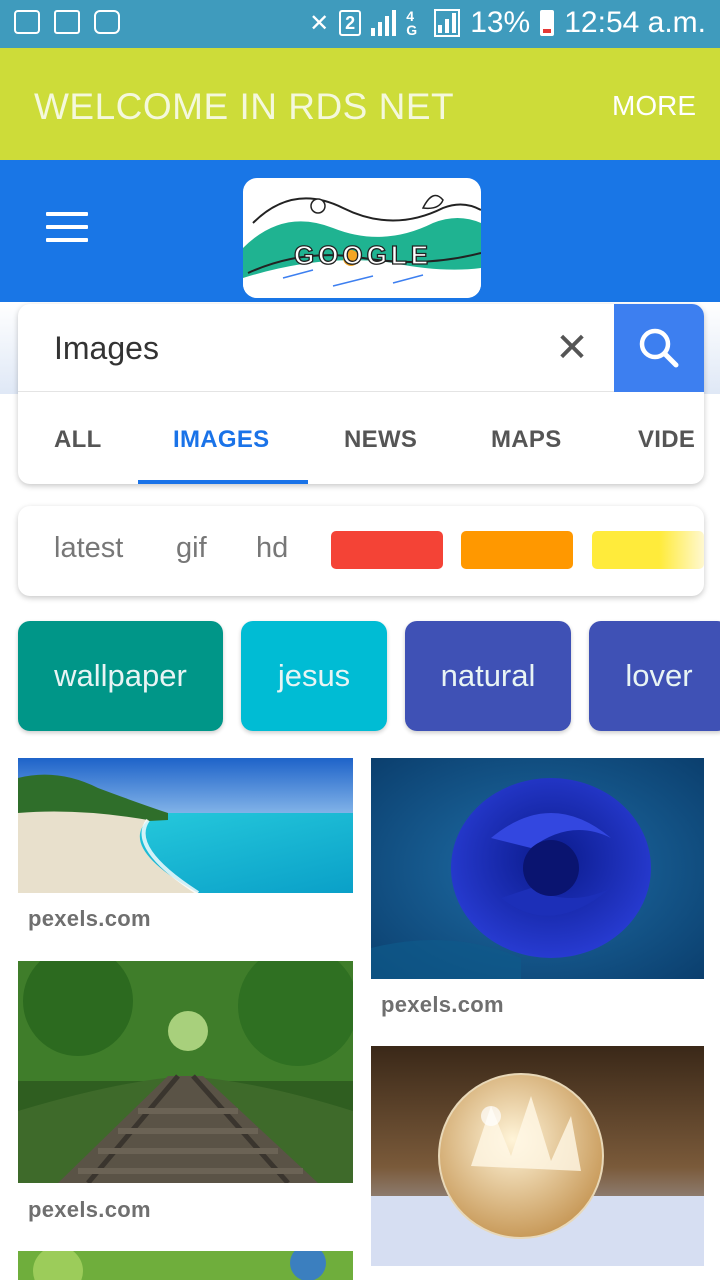 Image resolution: width=720 pixels, height=1280 pixels. What do you see at coordinates (635, 22) in the screenshot?
I see `clock: 12:54 a.m.` at bounding box center [635, 22].